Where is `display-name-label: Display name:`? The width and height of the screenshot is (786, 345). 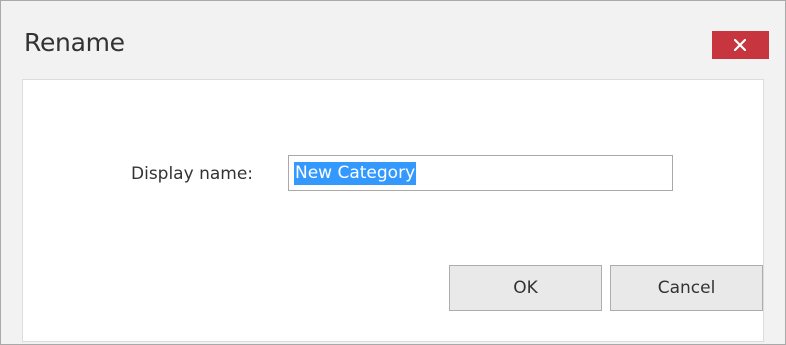 display-name-label: Display name: is located at coordinates (192, 174).